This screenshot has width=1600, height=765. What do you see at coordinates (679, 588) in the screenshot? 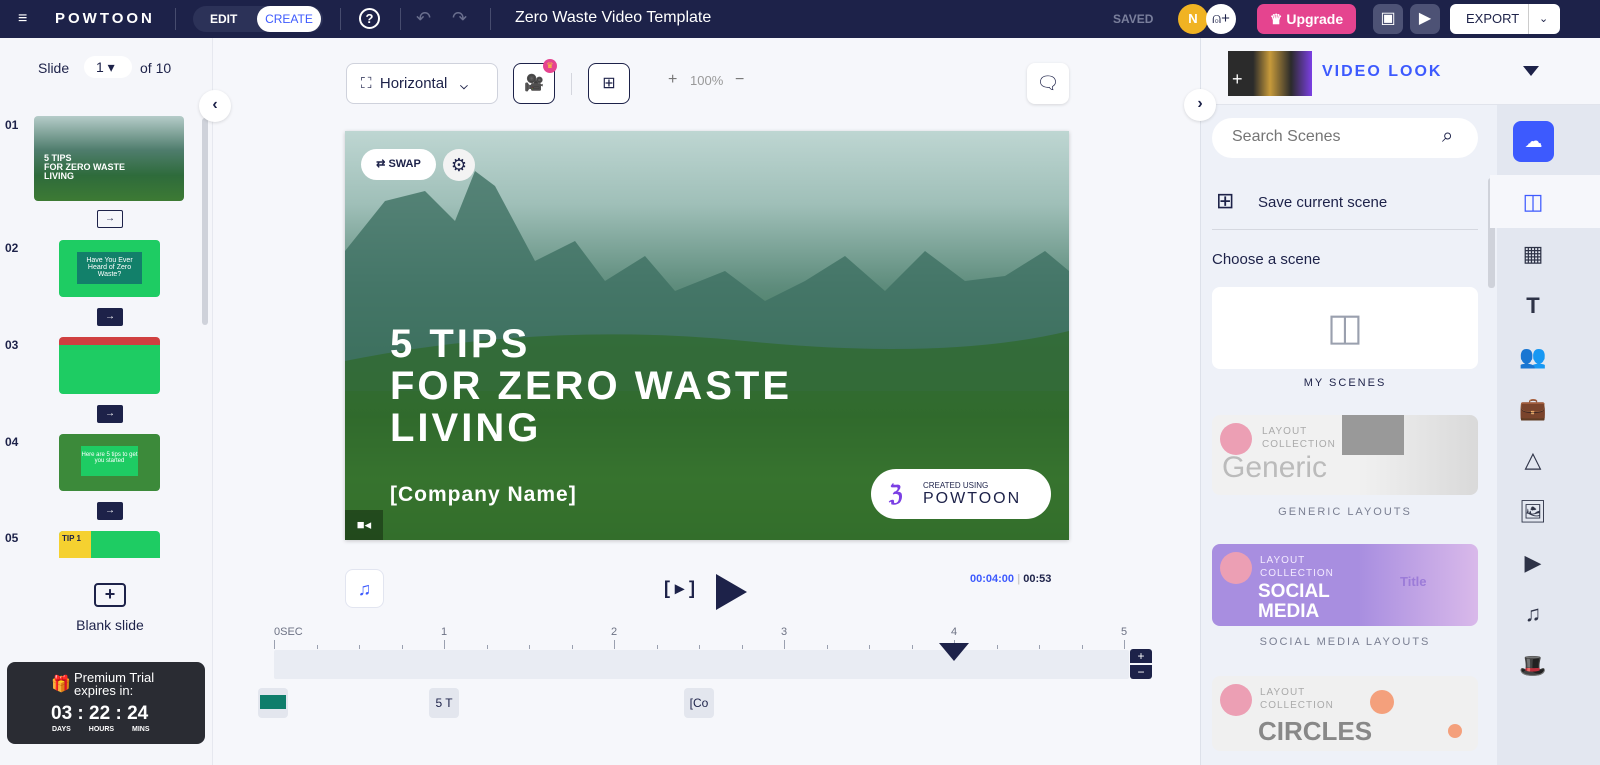
I see `play-from-slide-button: [ ▸ ]` at bounding box center [679, 588].